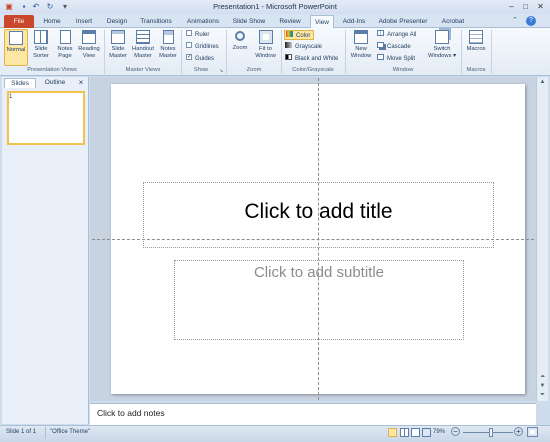  Describe the element at coordinates (240, 47) in the screenshot. I see `zoom-button: Zoom` at that location.